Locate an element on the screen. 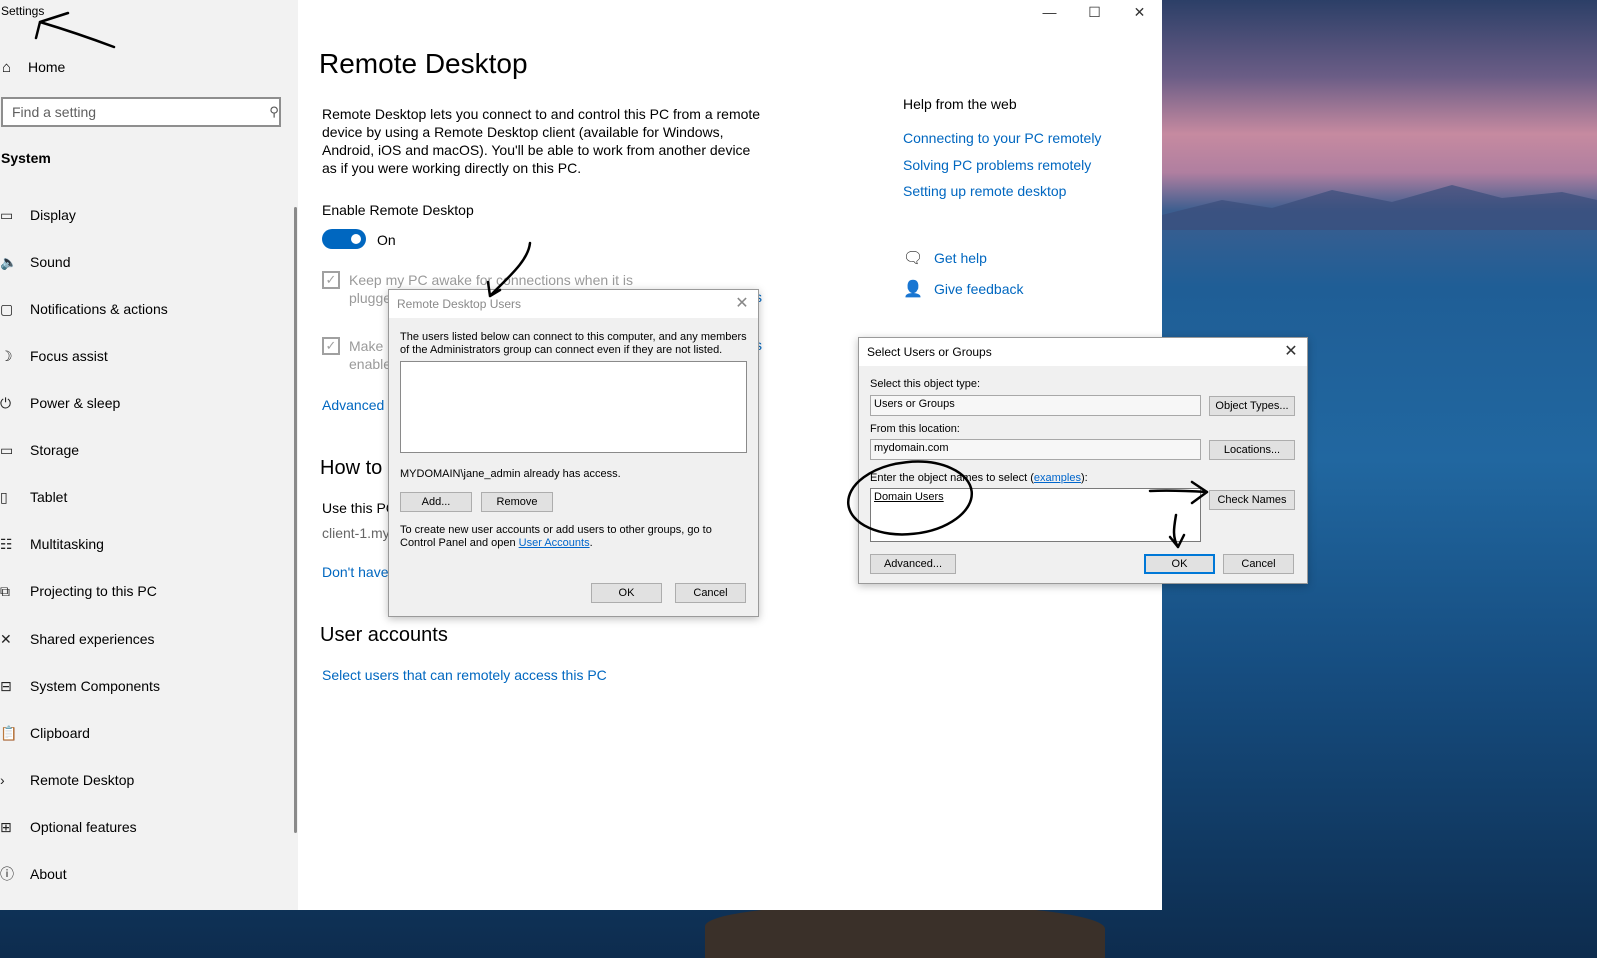 This screenshot has height=958, width=1597. sug-close-icon: ✕ is located at coordinates (1291, 351).